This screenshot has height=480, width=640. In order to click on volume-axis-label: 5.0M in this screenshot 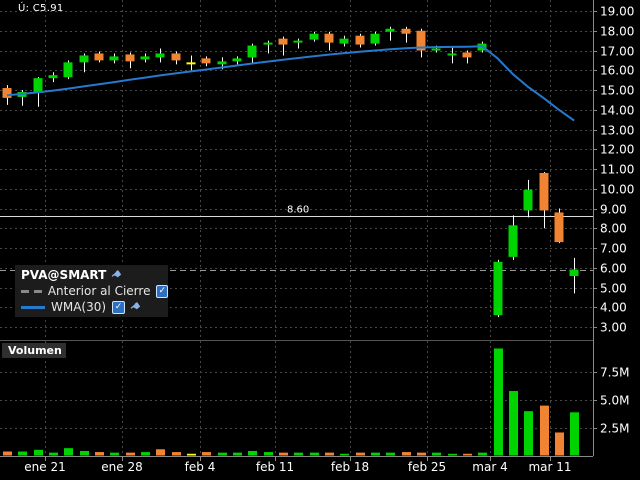, I will do `click(614, 401)`.